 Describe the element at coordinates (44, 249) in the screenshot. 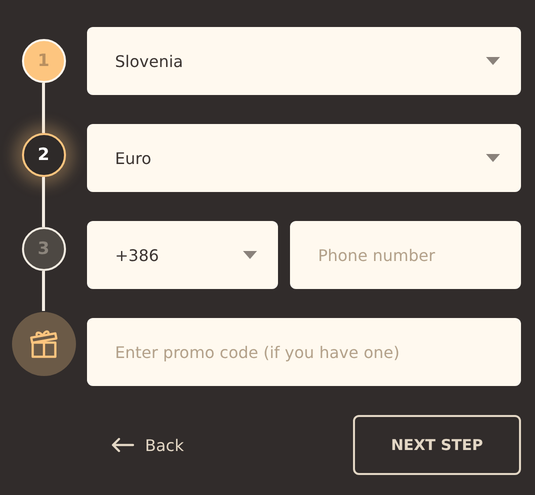

I see `step-number: 3` at that location.